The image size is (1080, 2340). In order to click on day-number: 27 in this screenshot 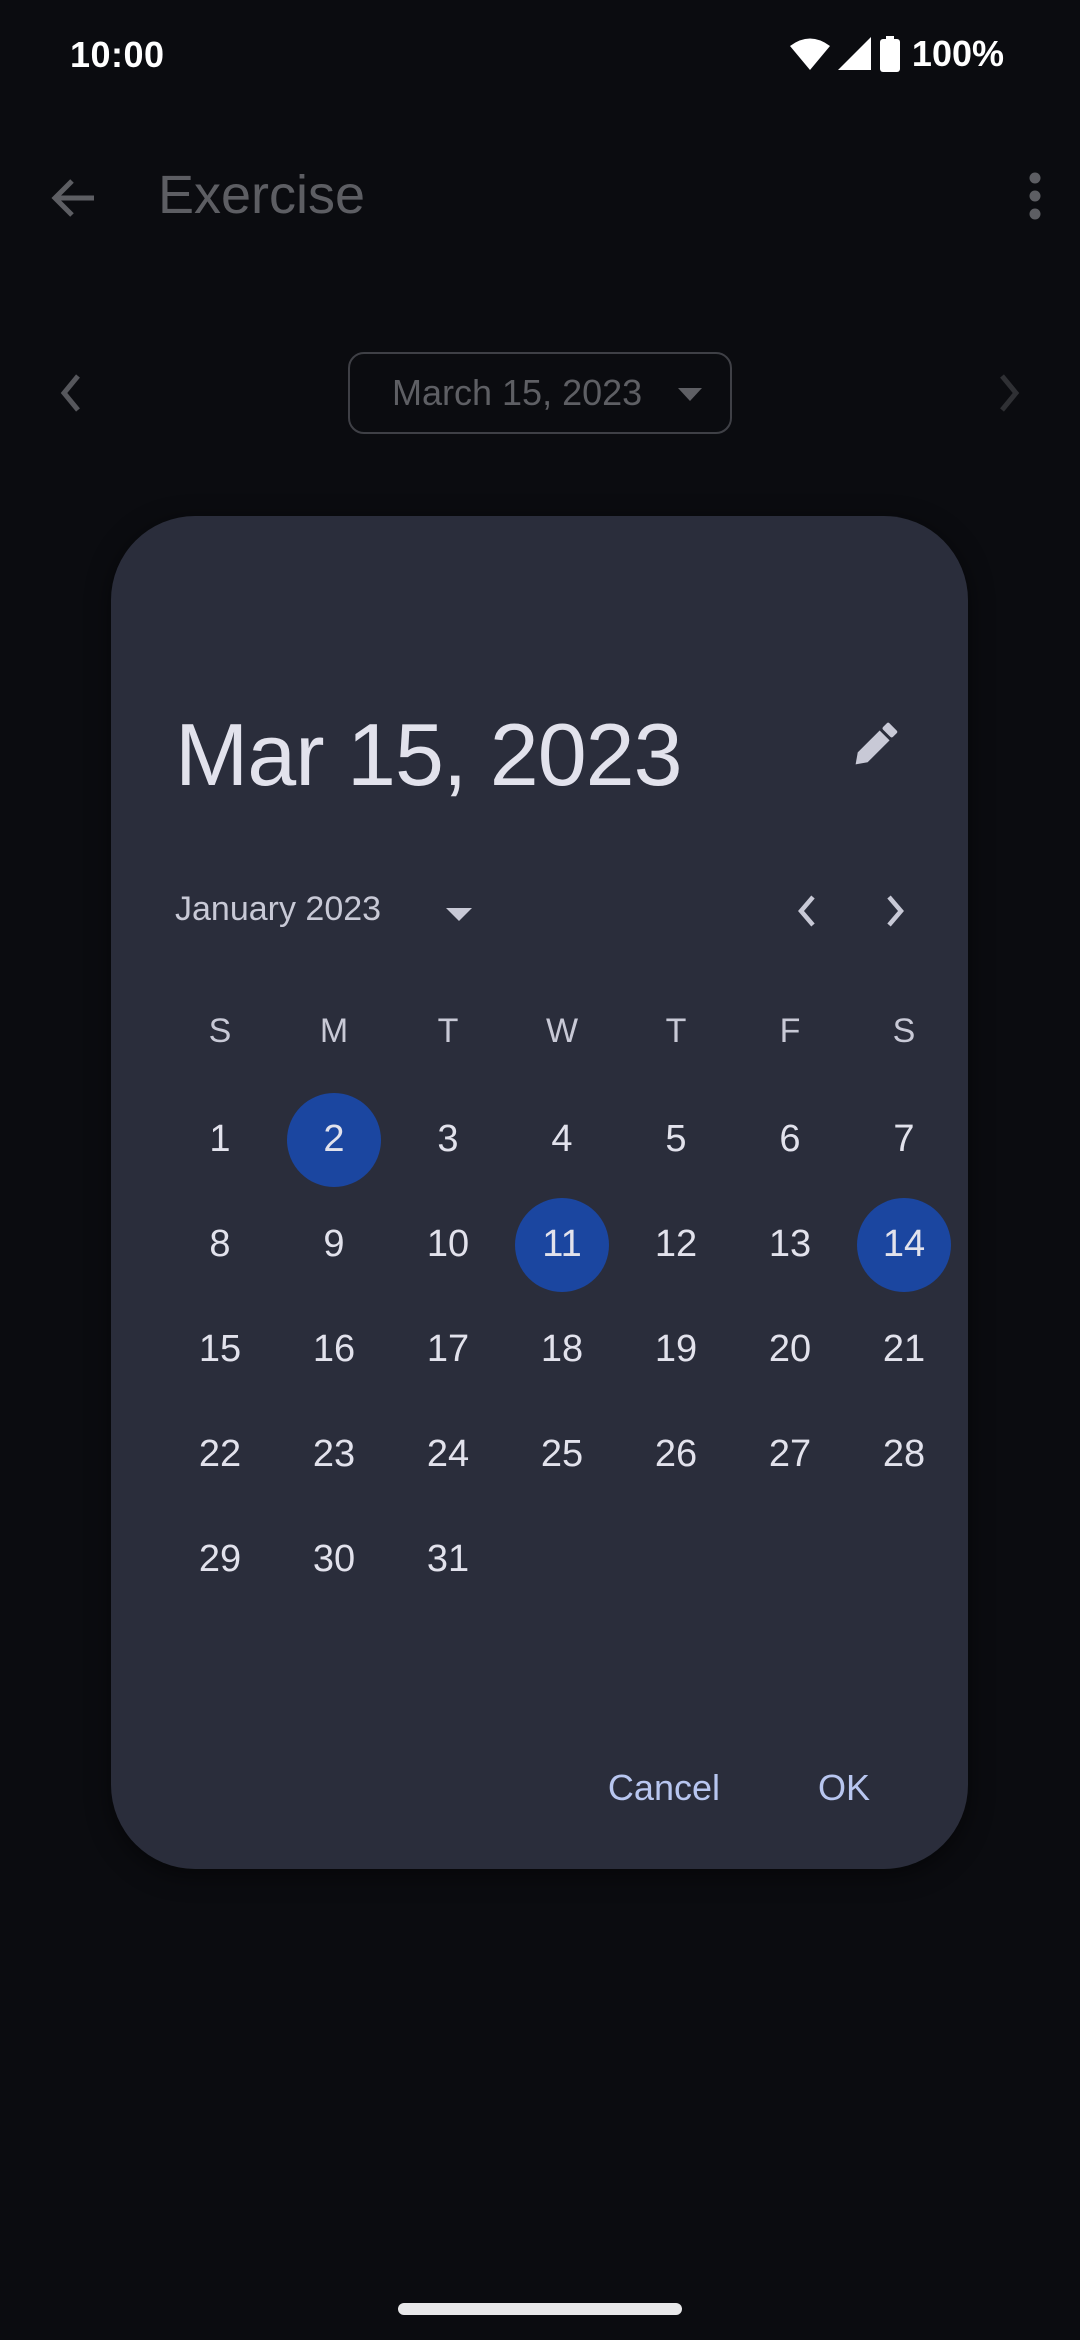, I will do `click(790, 1454)`.